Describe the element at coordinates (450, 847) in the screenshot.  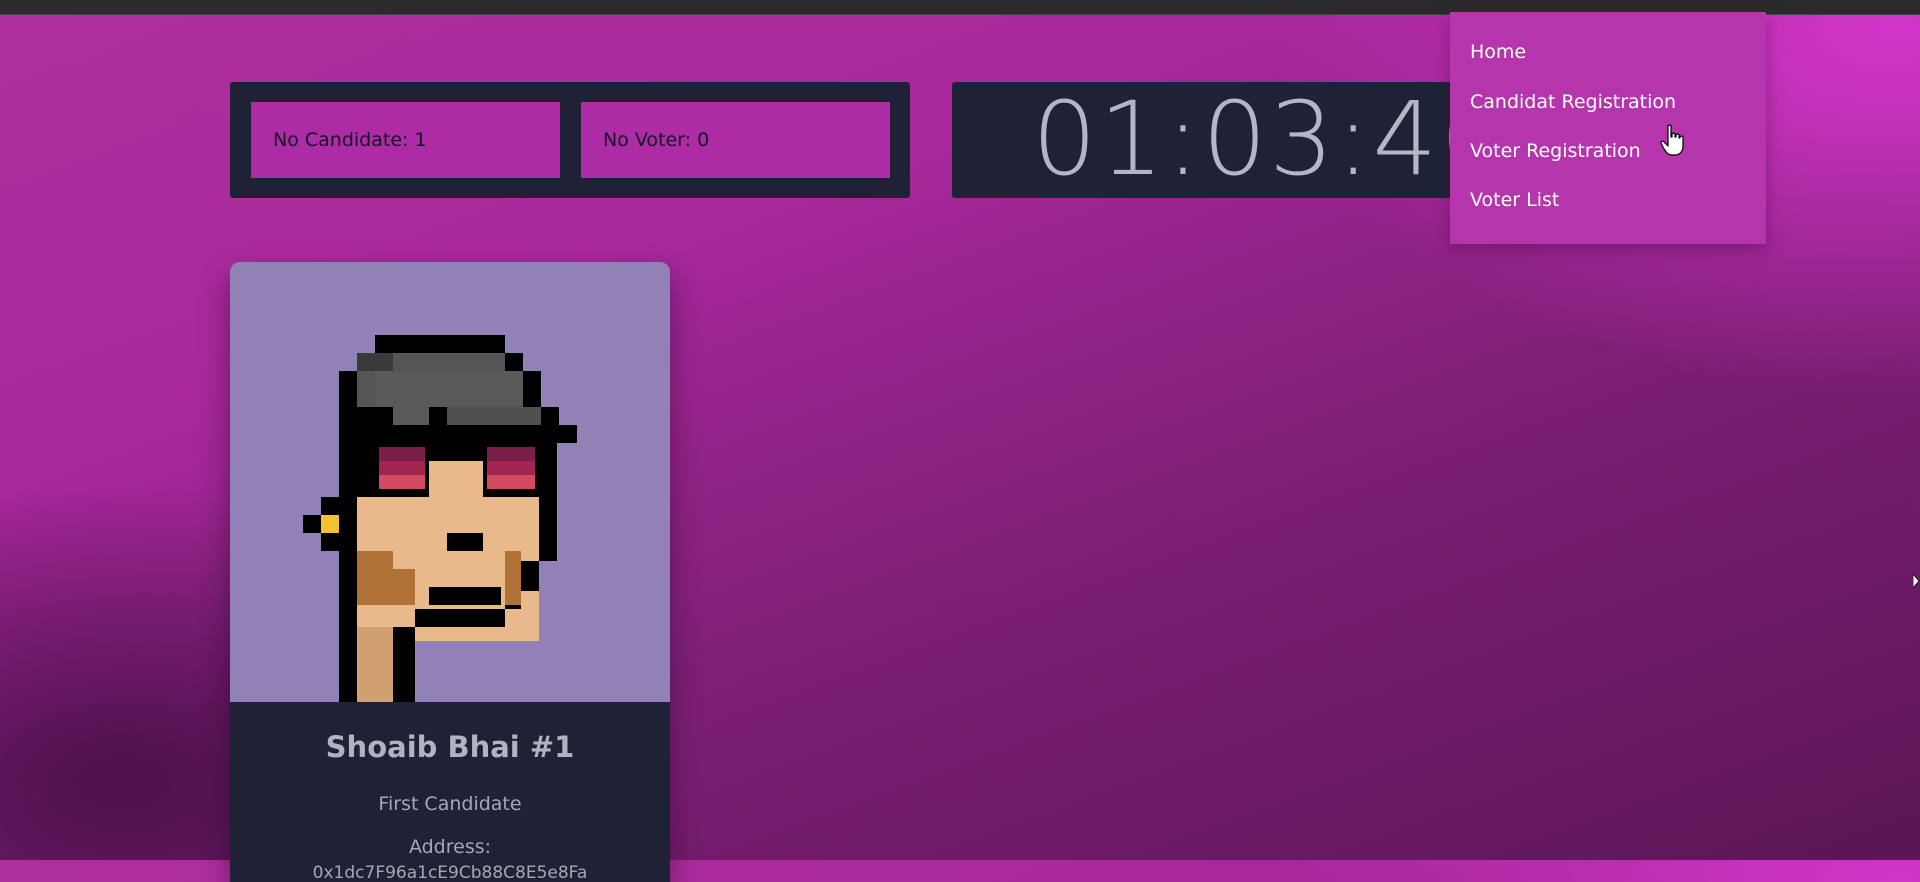
I see `candidate-address-label: Address:` at that location.